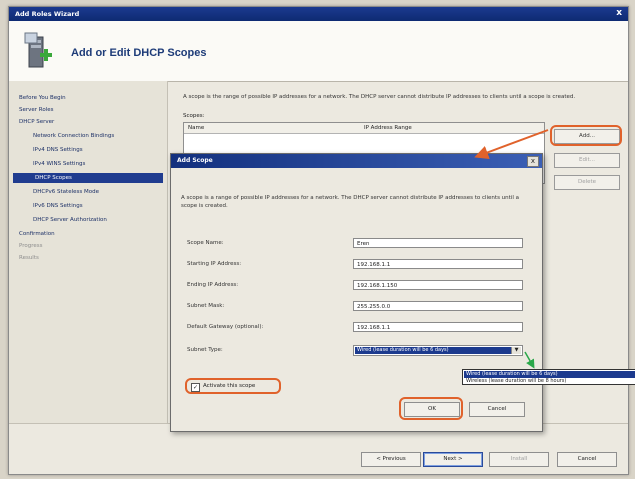 The width and height of the screenshot is (635, 479). What do you see at coordinates (391, 459) in the screenshot?
I see `previous-button: < Previous` at bounding box center [391, 459].